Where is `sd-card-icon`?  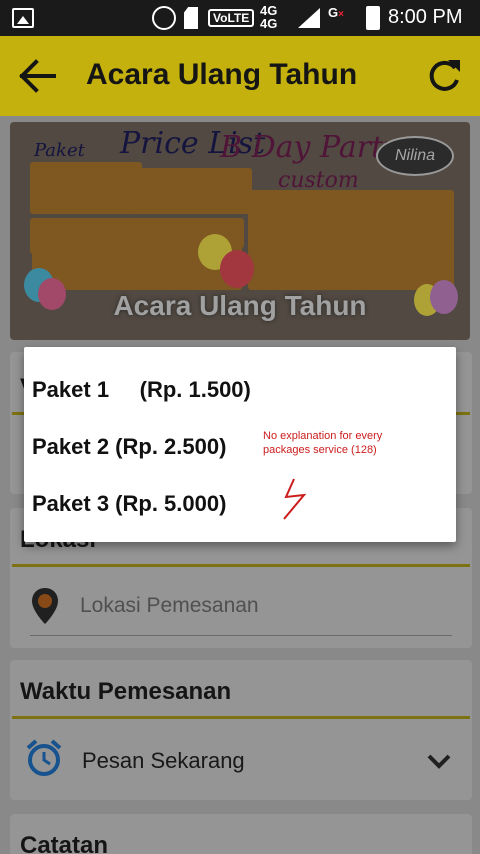 sd-card-icon is located at coordinates (191, 18).